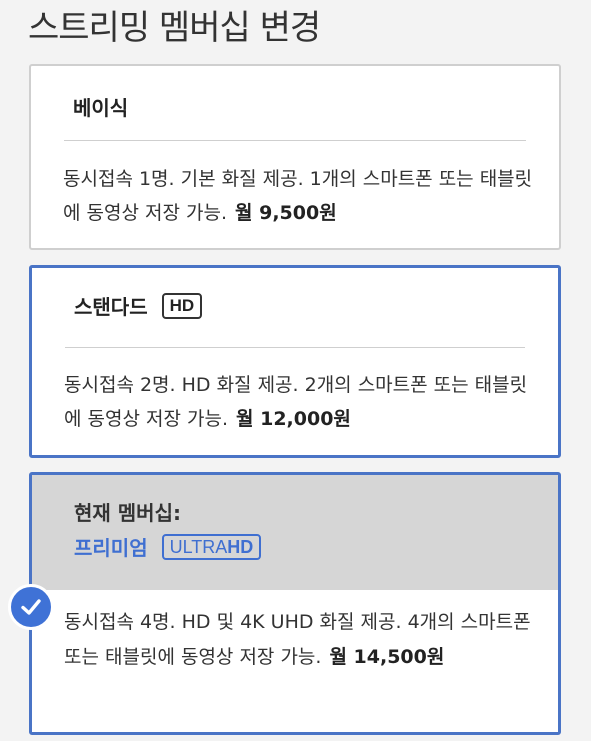 Image resolution: width=591 pixels, height=741 pixels. I want to click on ultra-hd-badge-light: ULTRA, so click(198, 546).